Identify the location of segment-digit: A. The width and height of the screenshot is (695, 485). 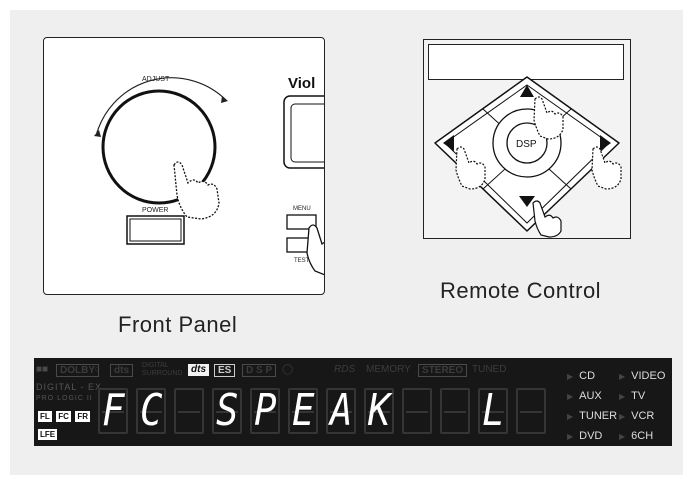
(341, 411).